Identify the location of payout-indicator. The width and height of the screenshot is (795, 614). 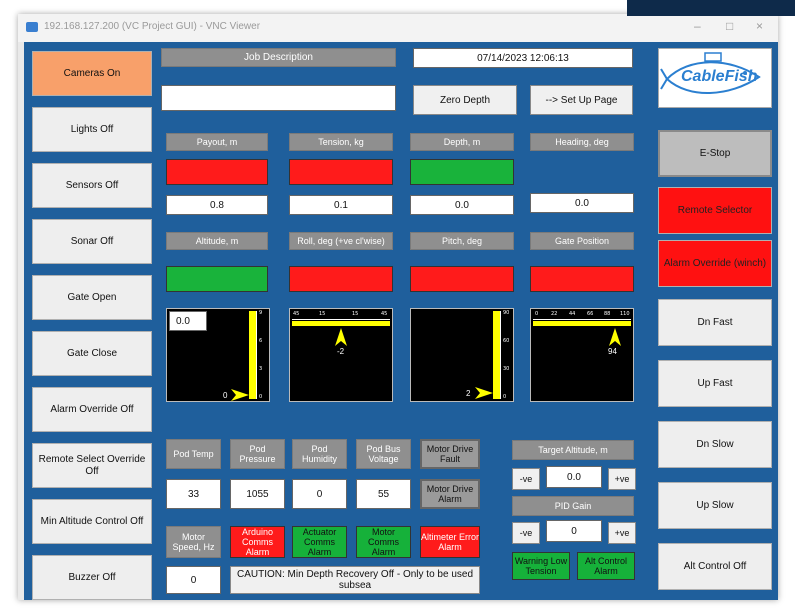
(217, 172).